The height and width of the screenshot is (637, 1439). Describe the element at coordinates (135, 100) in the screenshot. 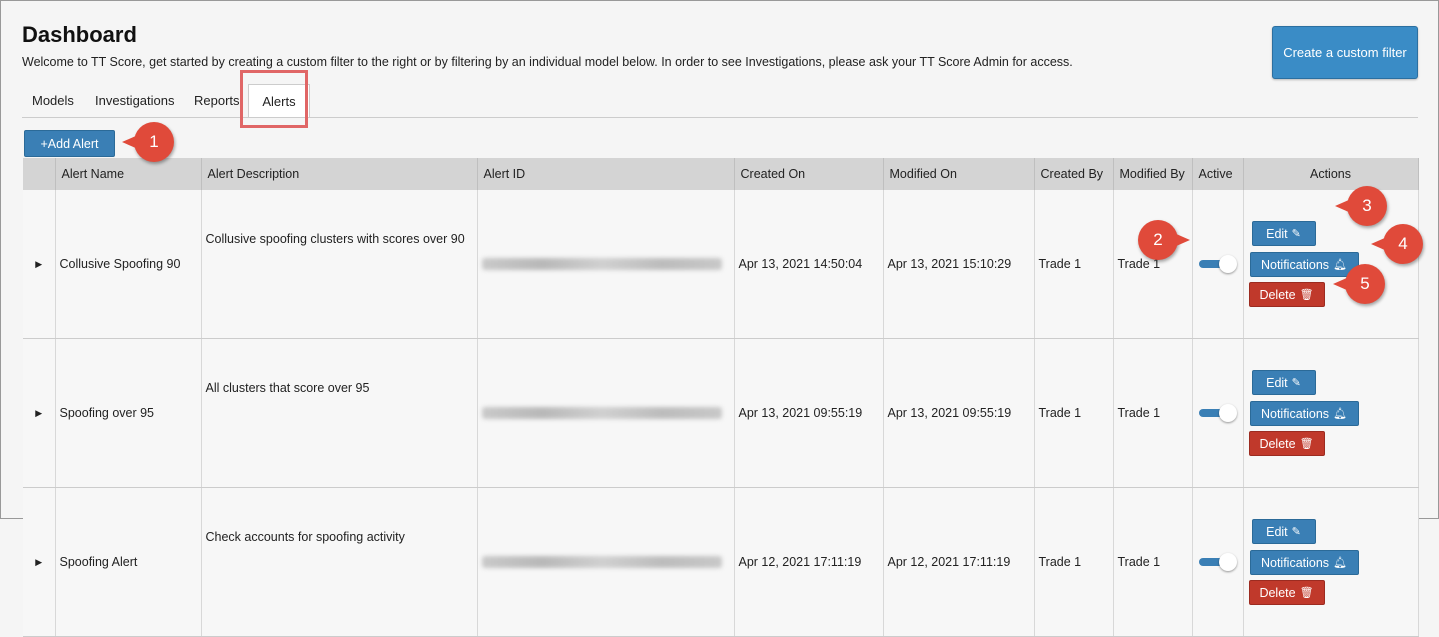

I see `tab-investigations: Investigations` at that location.